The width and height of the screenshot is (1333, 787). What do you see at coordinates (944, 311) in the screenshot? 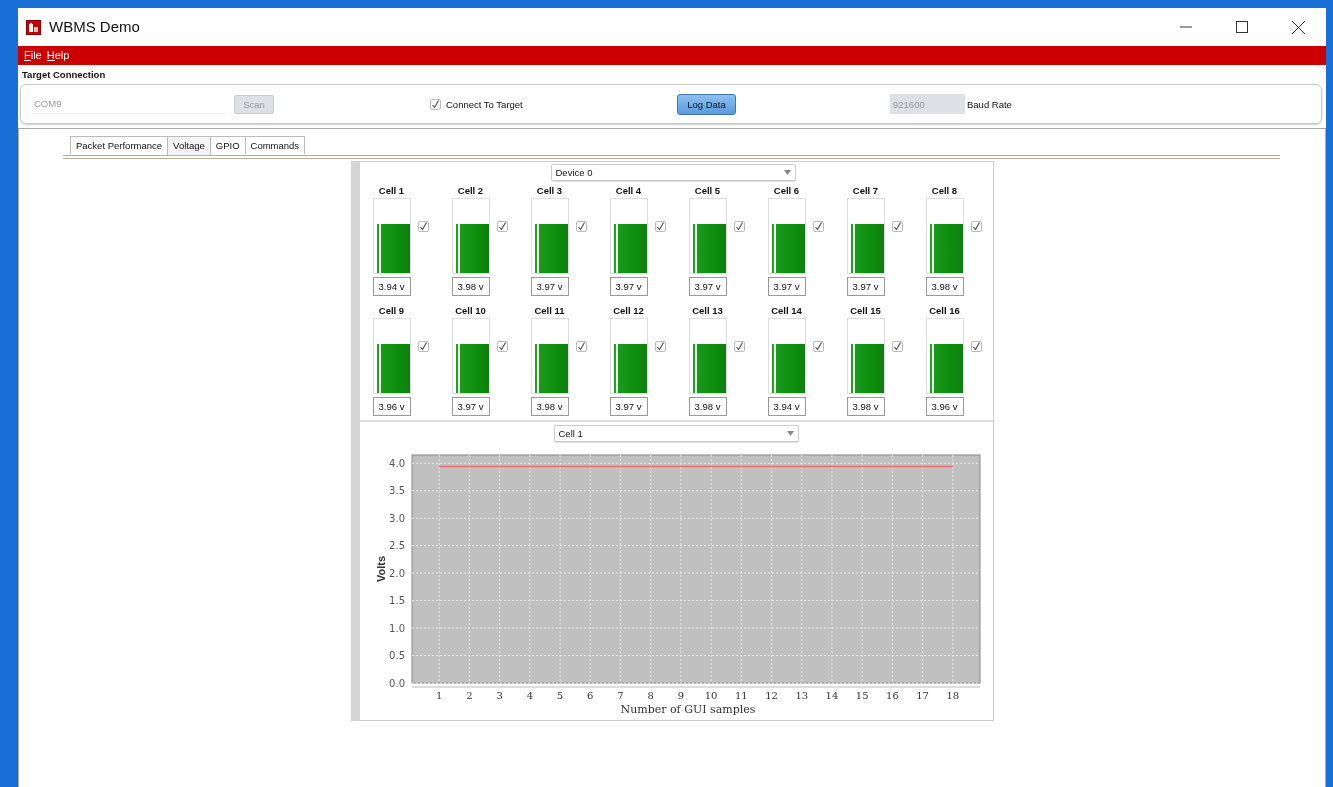
I see `cell-label: Cell 16` at bounding box center [944, 311].